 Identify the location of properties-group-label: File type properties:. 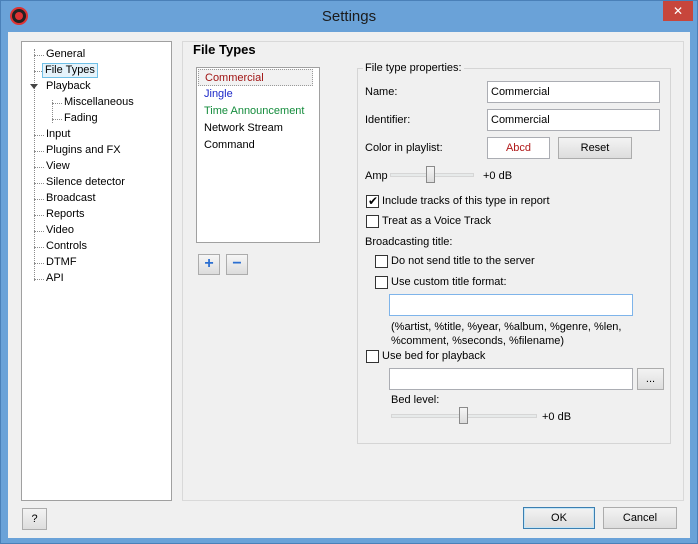
(413, 68).